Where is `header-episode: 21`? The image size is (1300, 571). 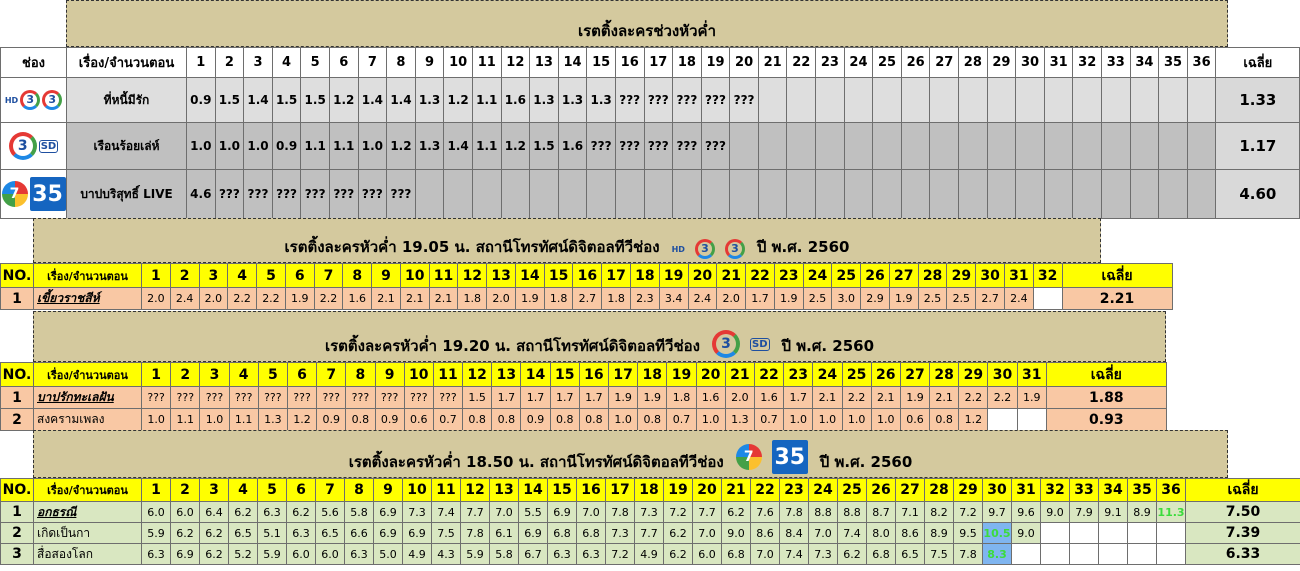
header-episode: 21 is located at coordinates (739, 374).